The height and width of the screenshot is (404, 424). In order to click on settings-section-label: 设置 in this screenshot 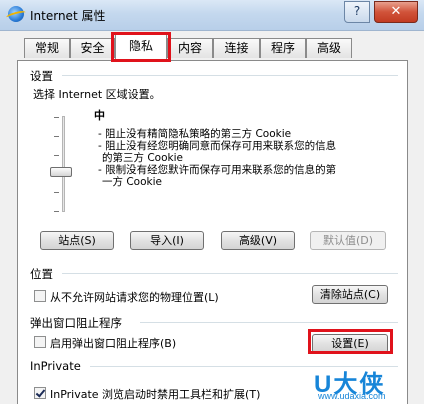, I will do `click(41, 76)`.